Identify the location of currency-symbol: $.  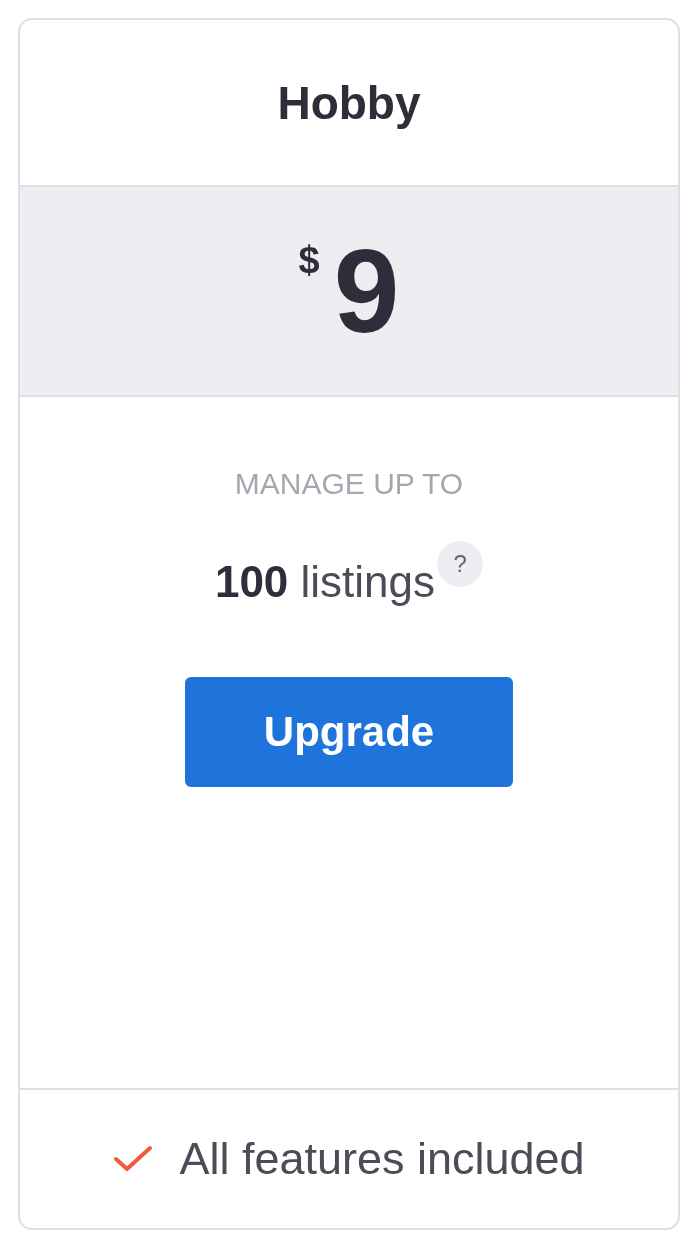
(309, 260).